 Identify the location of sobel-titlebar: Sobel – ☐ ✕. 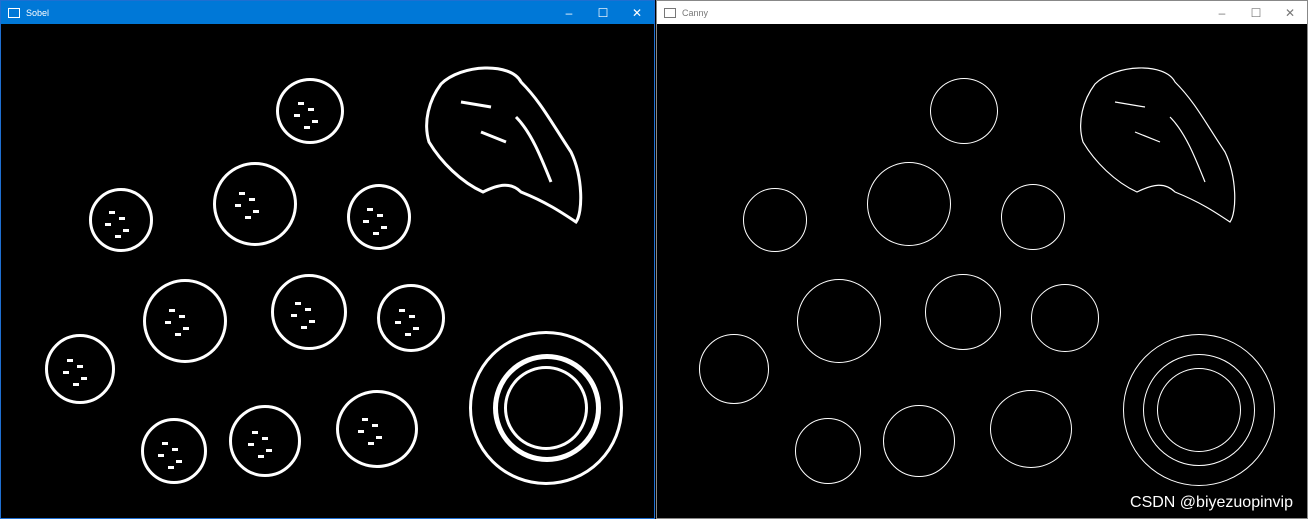
(327, 12).